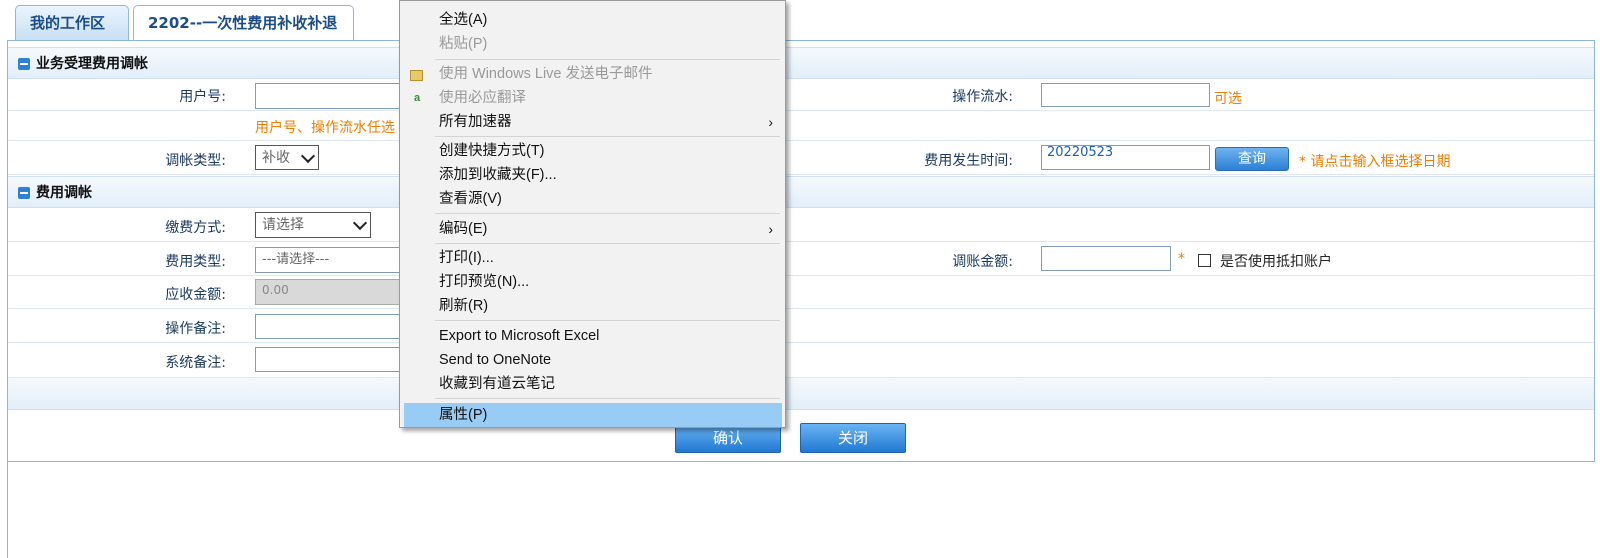  I want to click on menu-item-send-onenote: Send to OneNote, so click(592, 360).